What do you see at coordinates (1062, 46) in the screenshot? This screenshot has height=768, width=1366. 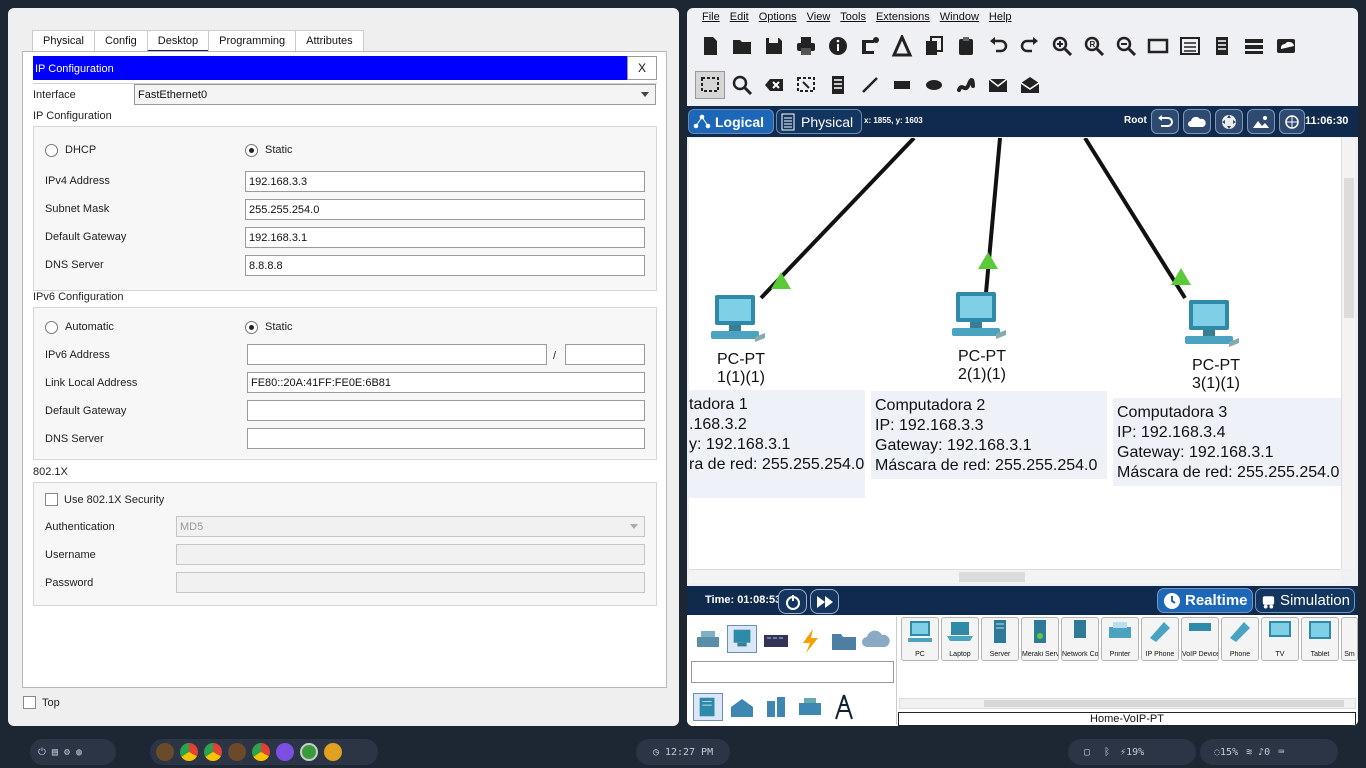 I see `zoom-in-icon` at bounding box center [1062, 46].